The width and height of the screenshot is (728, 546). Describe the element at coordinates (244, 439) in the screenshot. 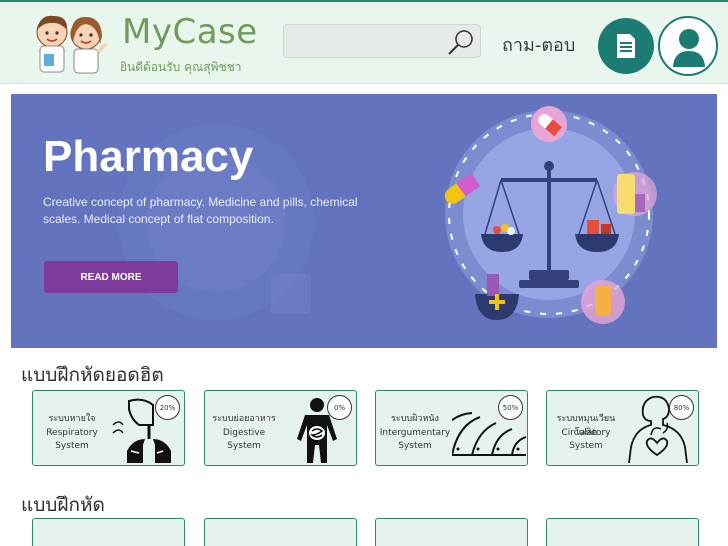

I see `card-english-label: Digestive System` at that location.